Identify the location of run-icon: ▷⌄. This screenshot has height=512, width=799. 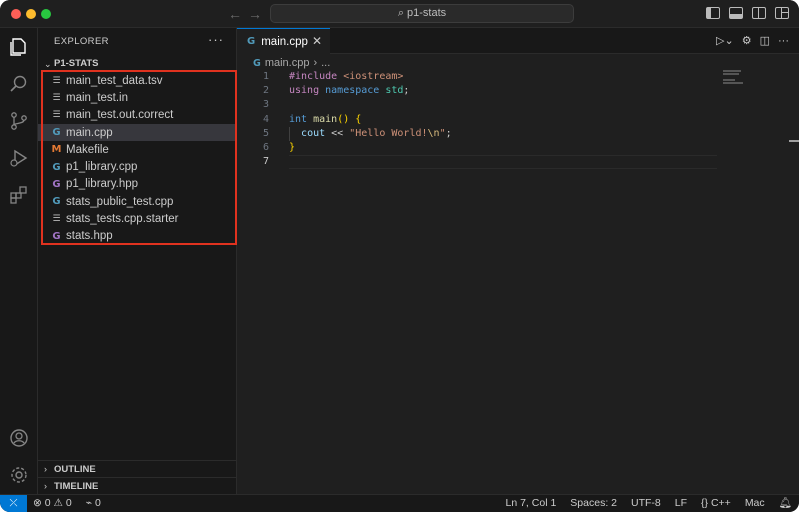
(725, 40).